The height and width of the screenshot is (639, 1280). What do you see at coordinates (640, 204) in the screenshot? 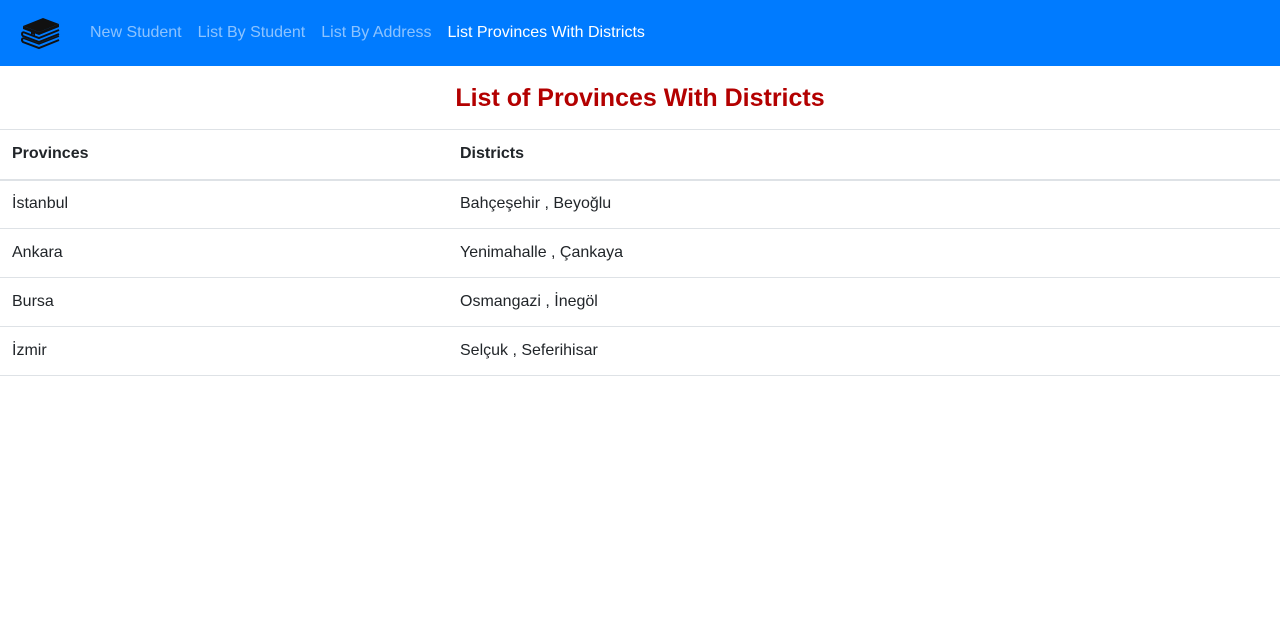
I see `table-row: İstanbul Bahçeşehir , Beyoğlu` at bounding box center [640, 204].